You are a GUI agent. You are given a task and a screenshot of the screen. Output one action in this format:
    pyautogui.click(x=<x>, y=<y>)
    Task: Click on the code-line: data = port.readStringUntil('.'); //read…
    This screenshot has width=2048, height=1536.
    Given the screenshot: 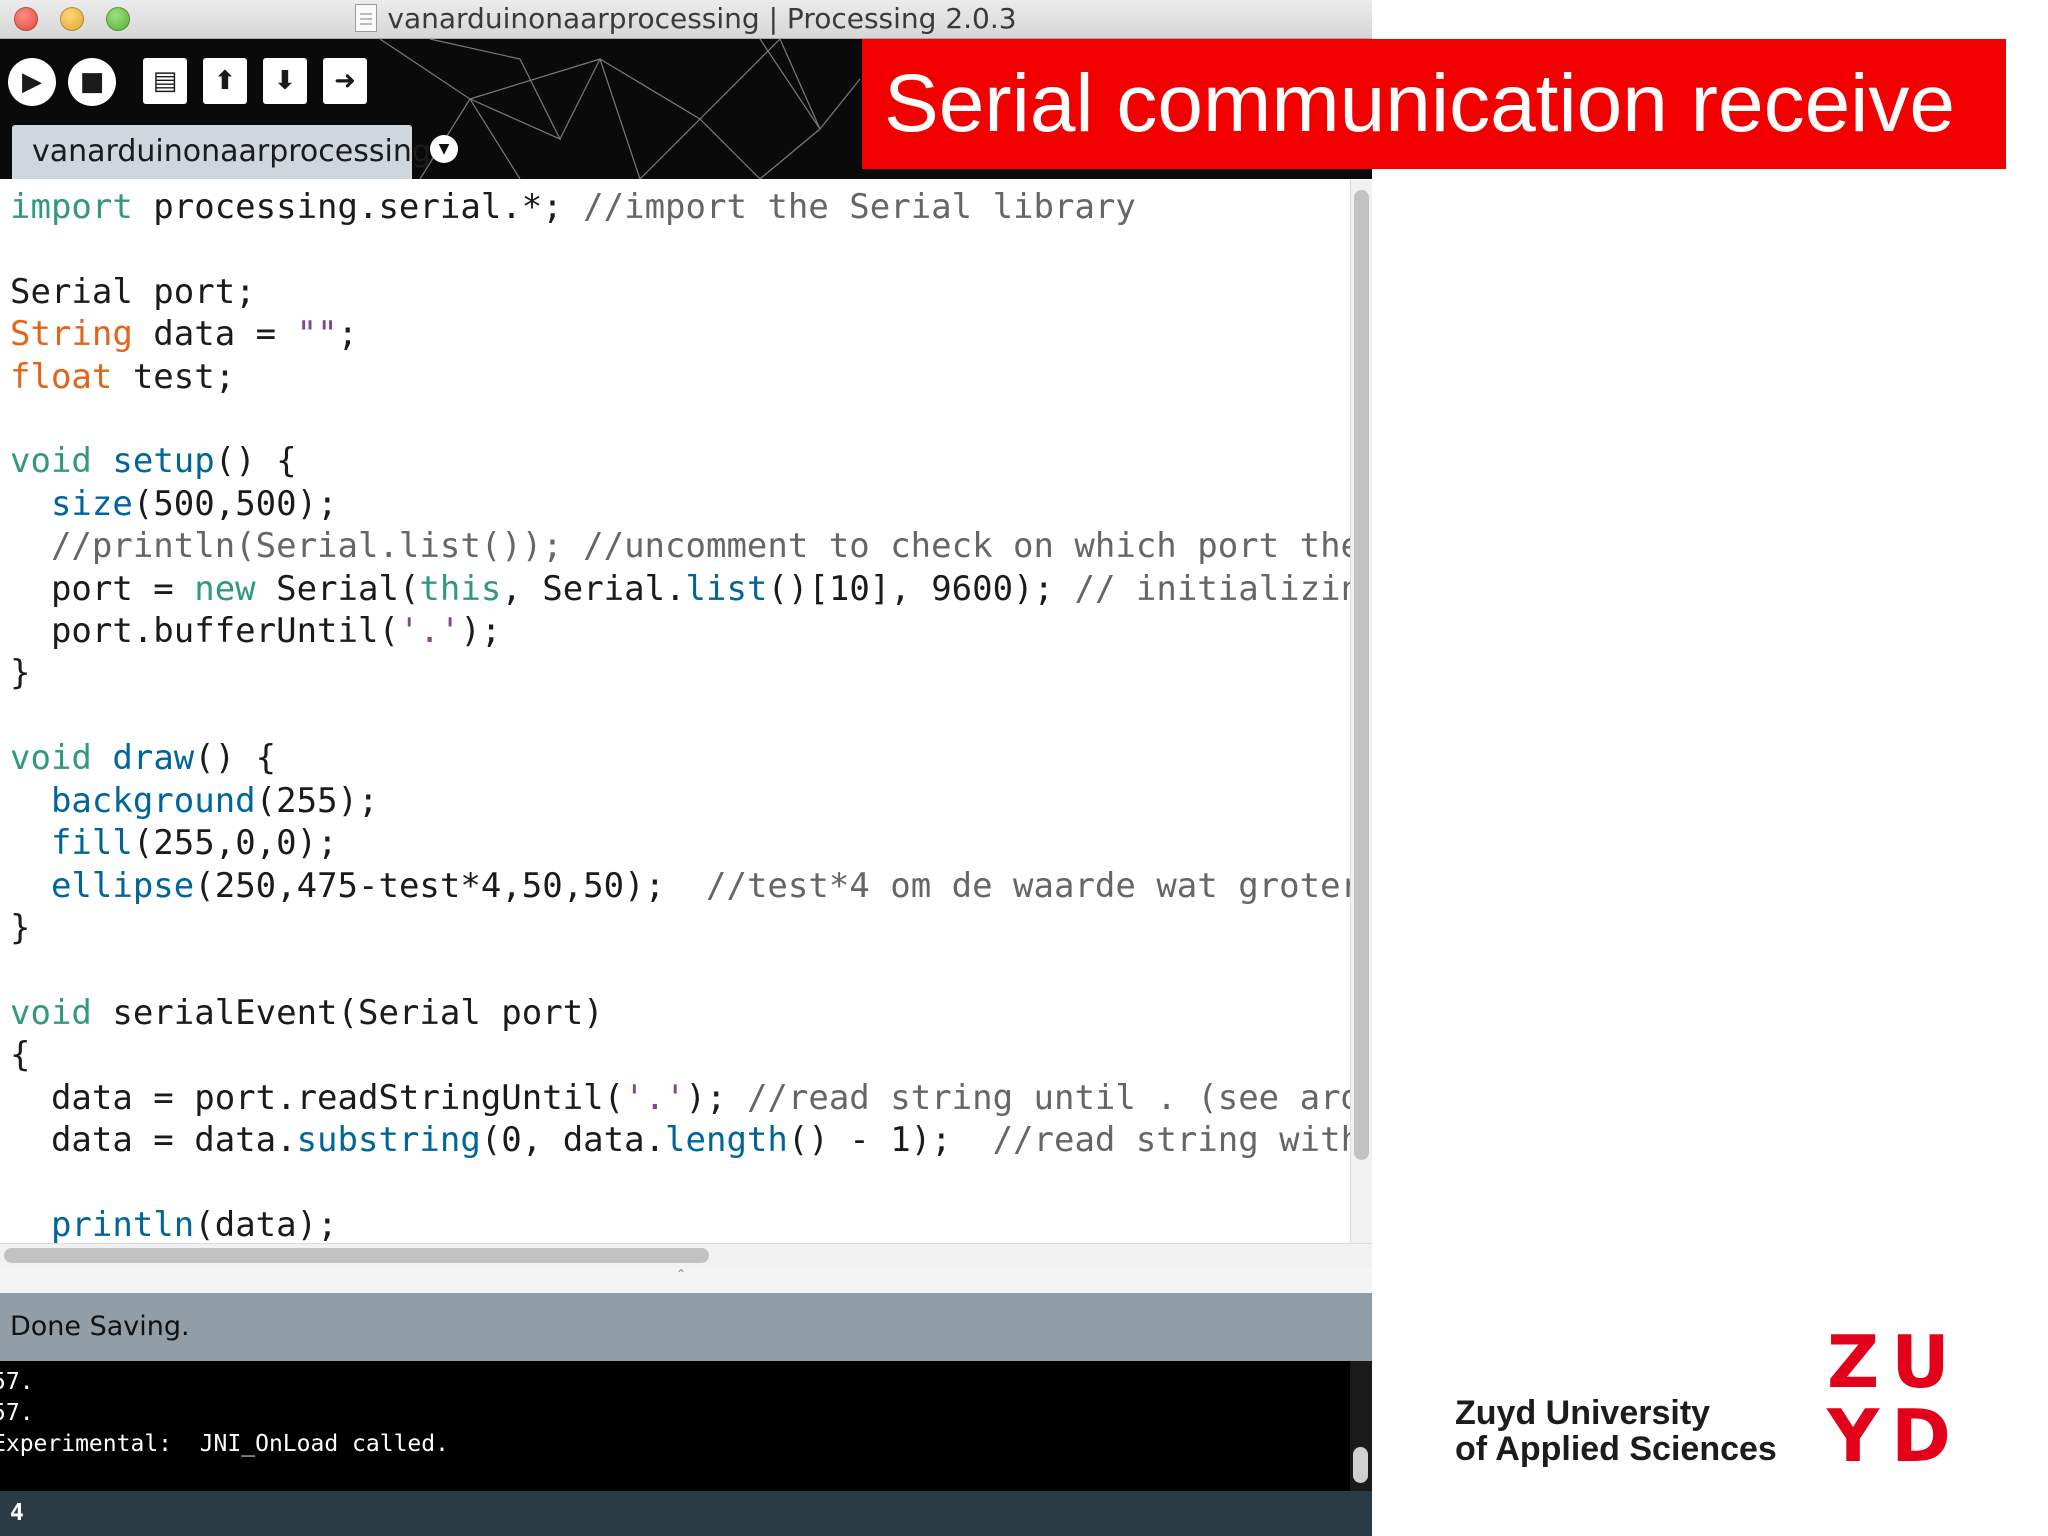 What is the action you would take?
    pyautogui.click(x=680, y=1098)
    